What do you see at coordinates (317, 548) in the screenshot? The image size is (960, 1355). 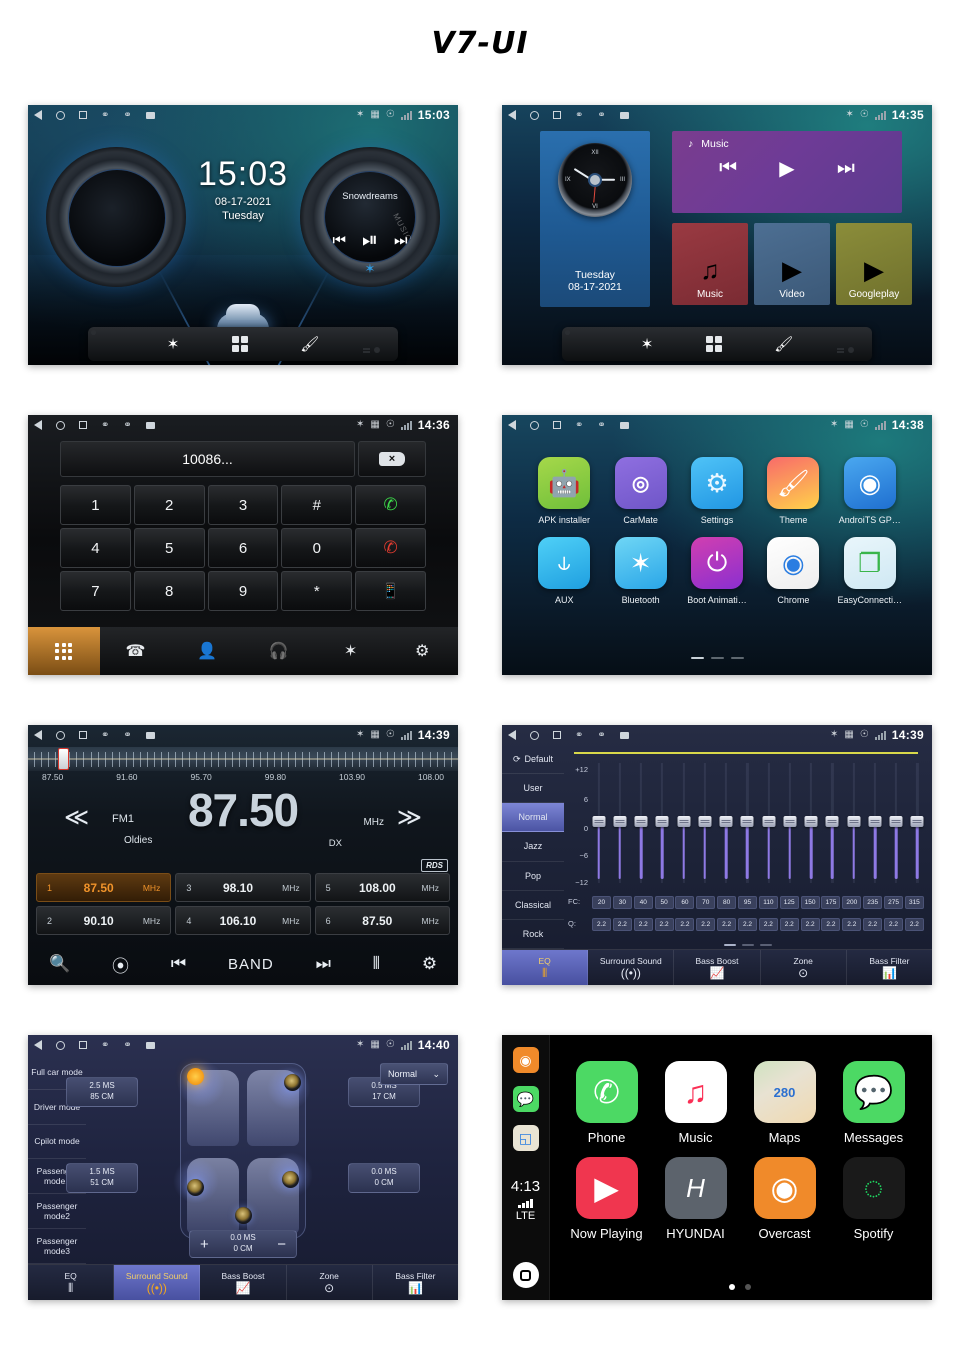 I see `key-0: 0` at bounding box center [317, 548].